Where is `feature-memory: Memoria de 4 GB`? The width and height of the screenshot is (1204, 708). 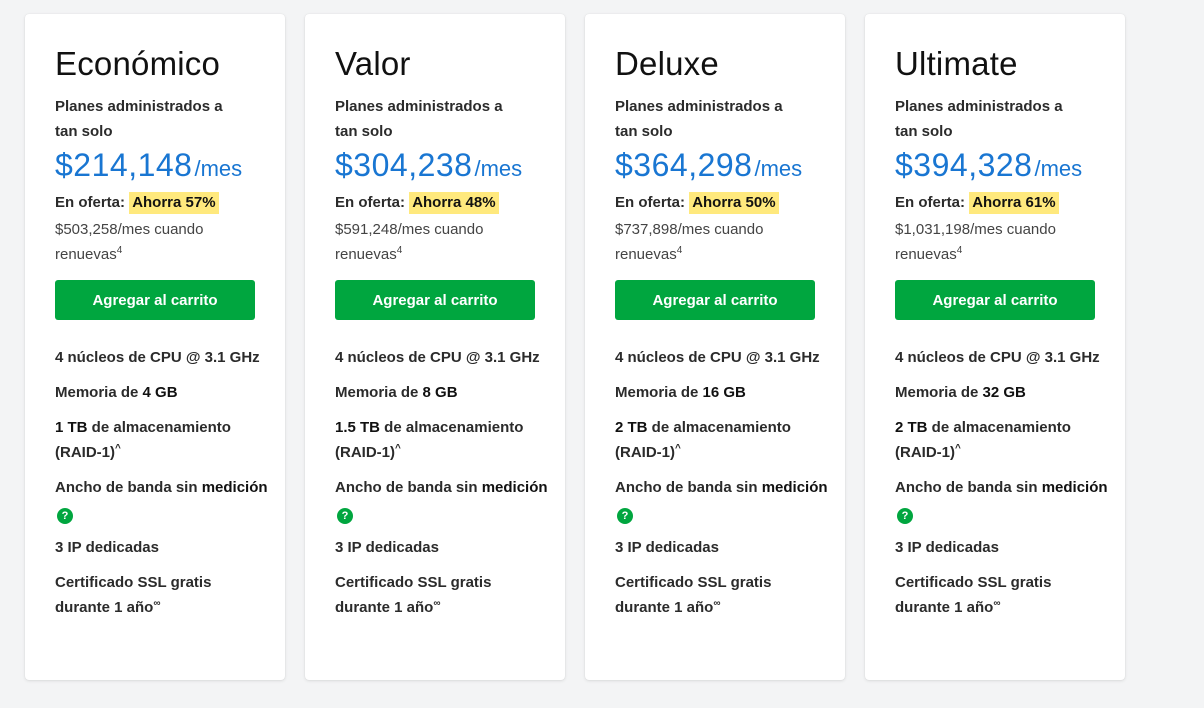 feature-memory: Memoria de 4 GB is located at coordinates (162, 392).